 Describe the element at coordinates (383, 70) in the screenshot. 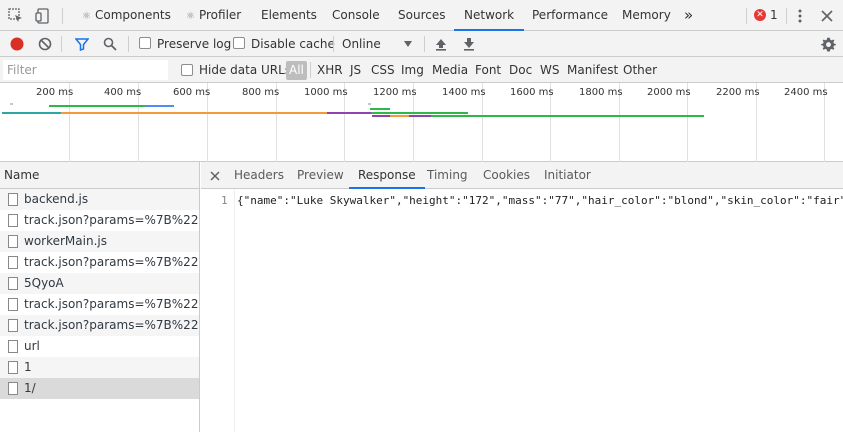

I see `filter-type-css: CSS` at that location.